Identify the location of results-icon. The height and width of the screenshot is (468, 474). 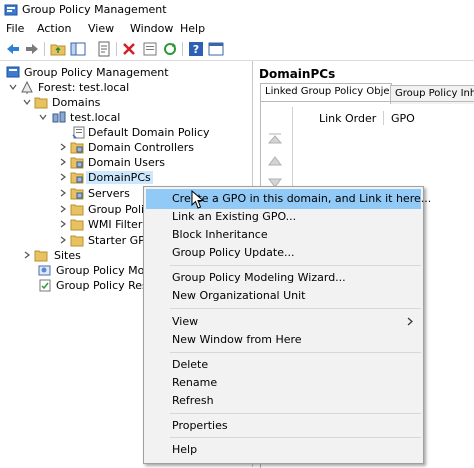
(45, 285).